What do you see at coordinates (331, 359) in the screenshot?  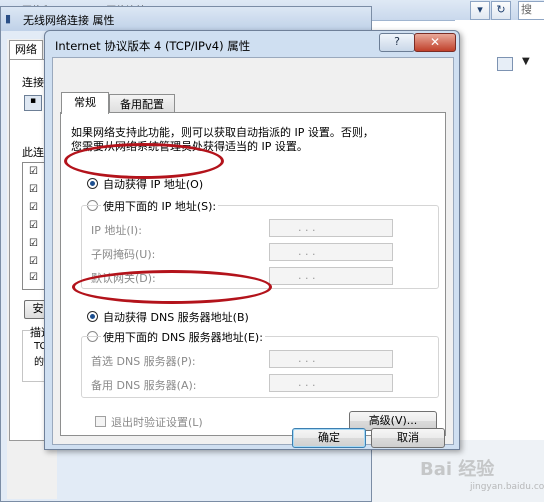 I see `preferred-dns-input: . . .` at bounding box center [331, 359].